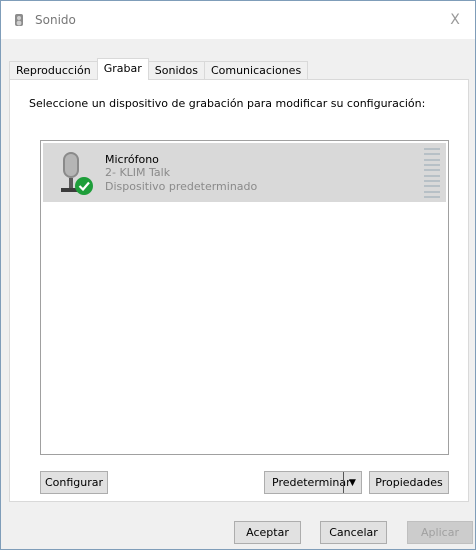  What do you see at coordinates (132, 159) in the screenshot?
I see `device-name: Micrófono` at bounding box center [132, 159].